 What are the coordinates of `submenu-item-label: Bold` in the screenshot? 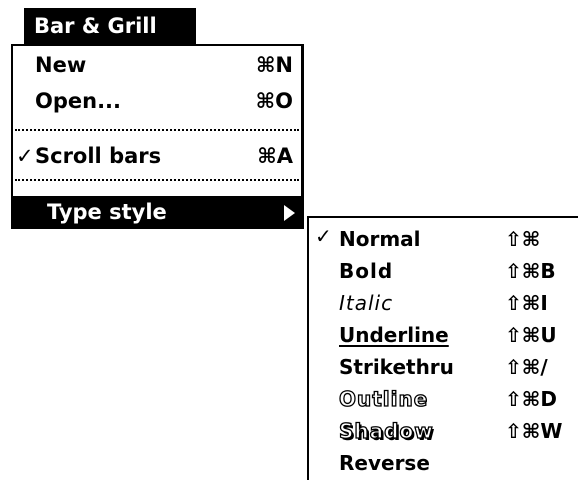 It's located at (366, 271).